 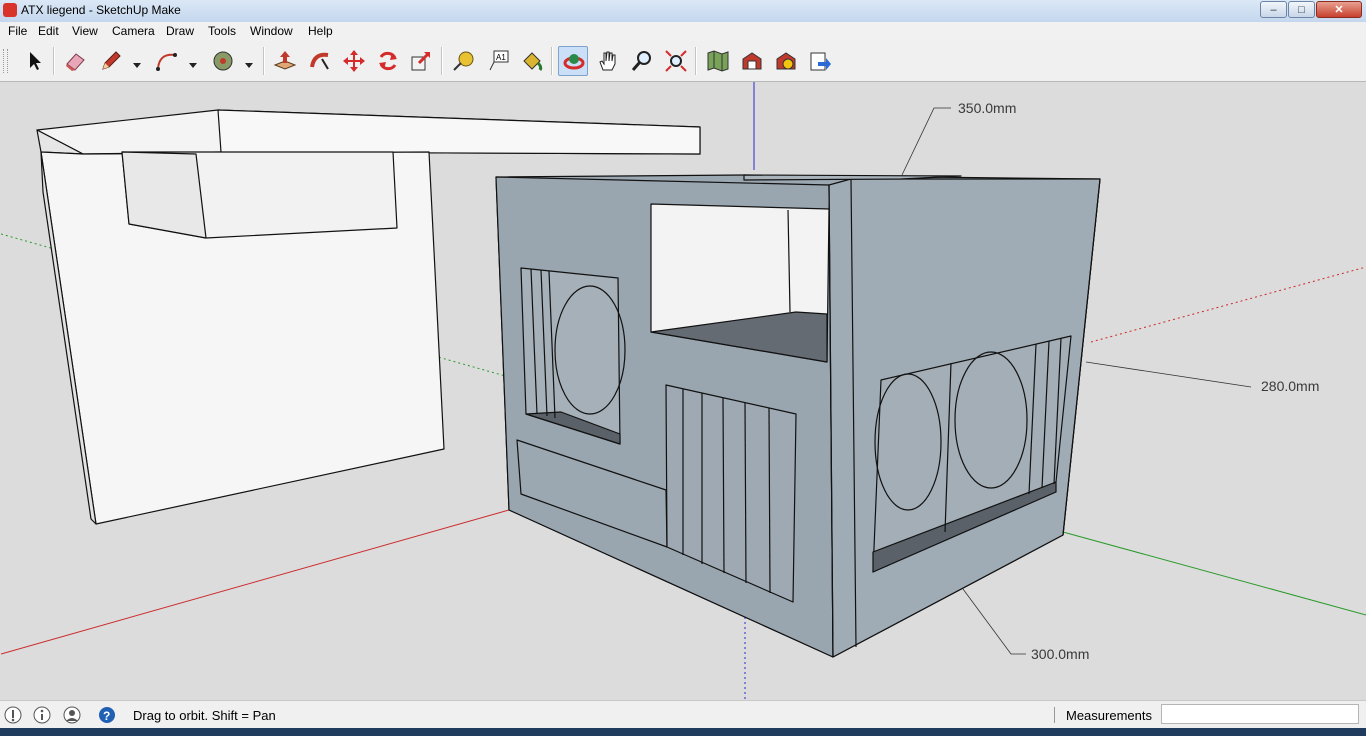 I want to click on menu-edit: Edit, so click(x=48, y=31).